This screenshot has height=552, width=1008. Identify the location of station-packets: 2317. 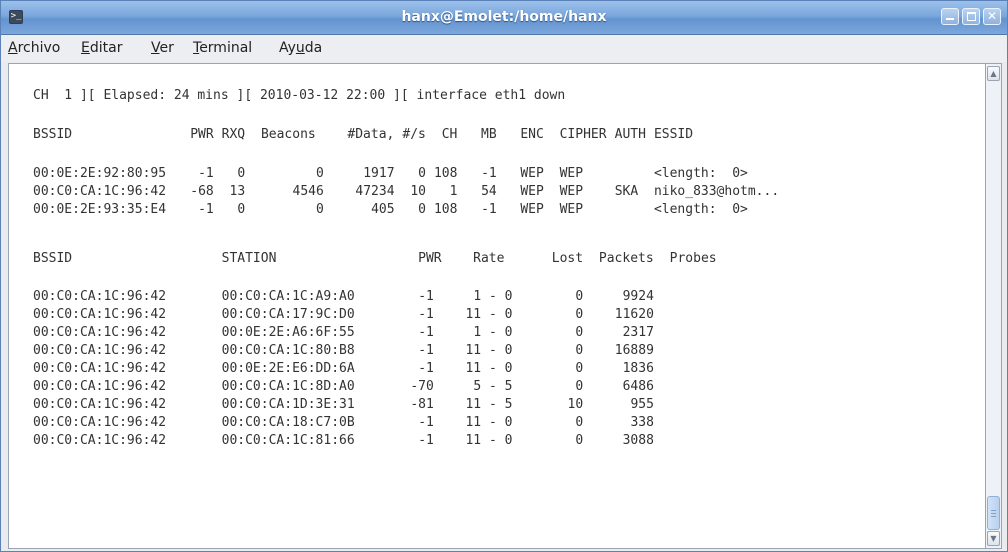
(638, 332).